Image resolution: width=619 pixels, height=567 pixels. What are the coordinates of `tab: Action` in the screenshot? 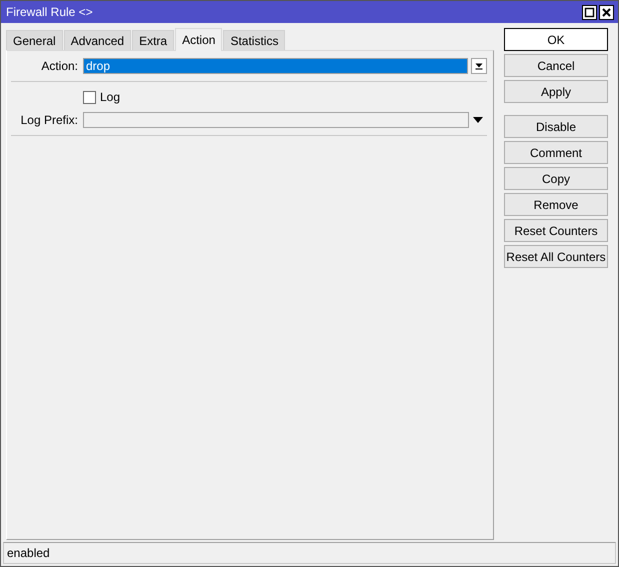 It's located at (198, 39).